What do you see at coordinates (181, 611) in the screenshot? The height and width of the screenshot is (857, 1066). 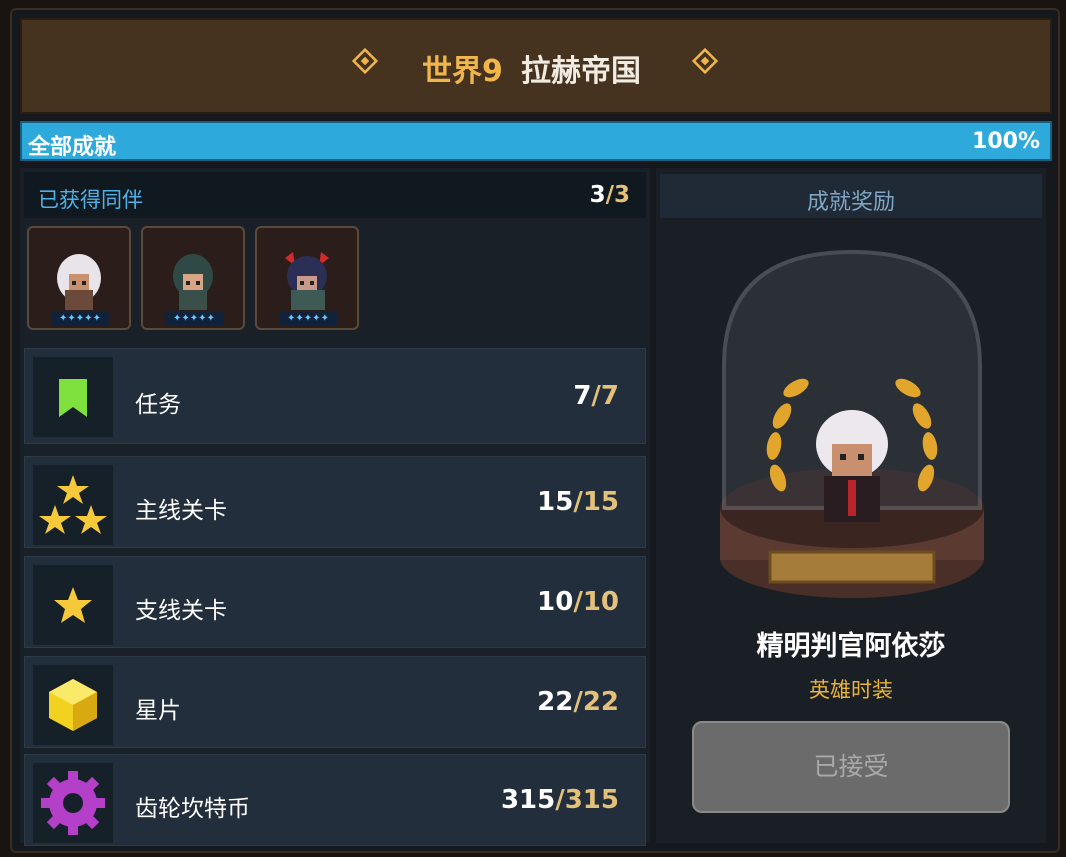 I see `achievement-label: 支线关卡` at bounding box center [181, 611].